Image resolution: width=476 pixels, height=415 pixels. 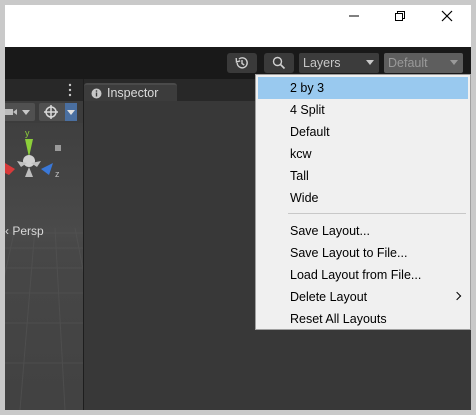 I want to click on menu-separator, so click(x=377, y=213).